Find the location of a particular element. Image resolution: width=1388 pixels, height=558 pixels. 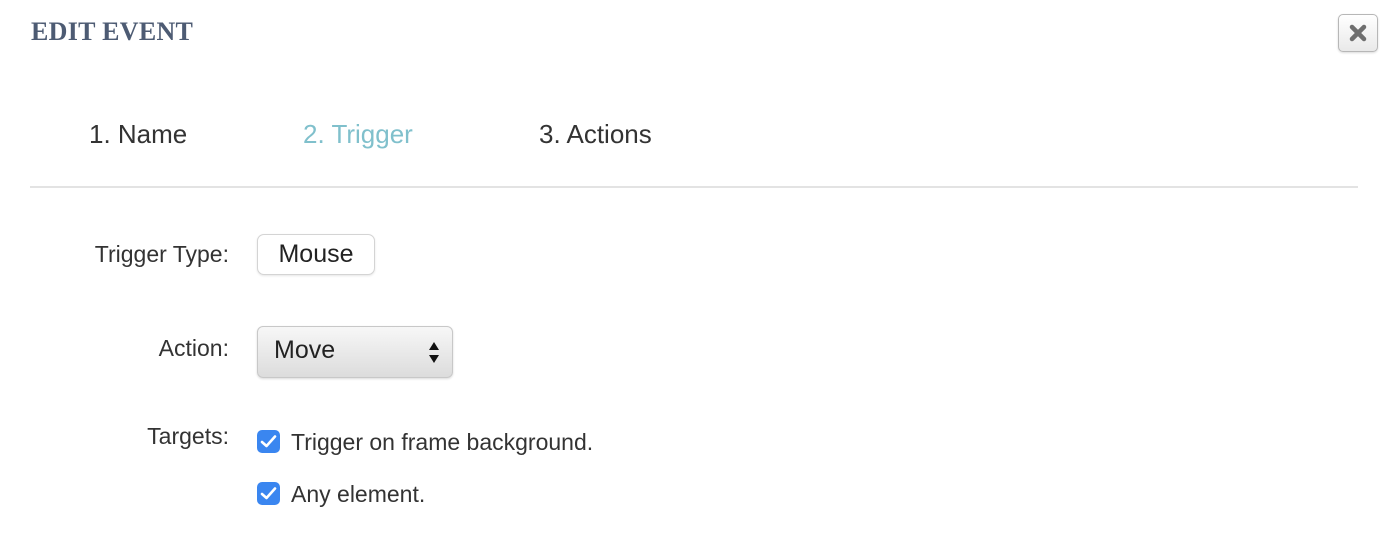

tab-trigger: 2. Trigger is located at coordinates (358, 134).